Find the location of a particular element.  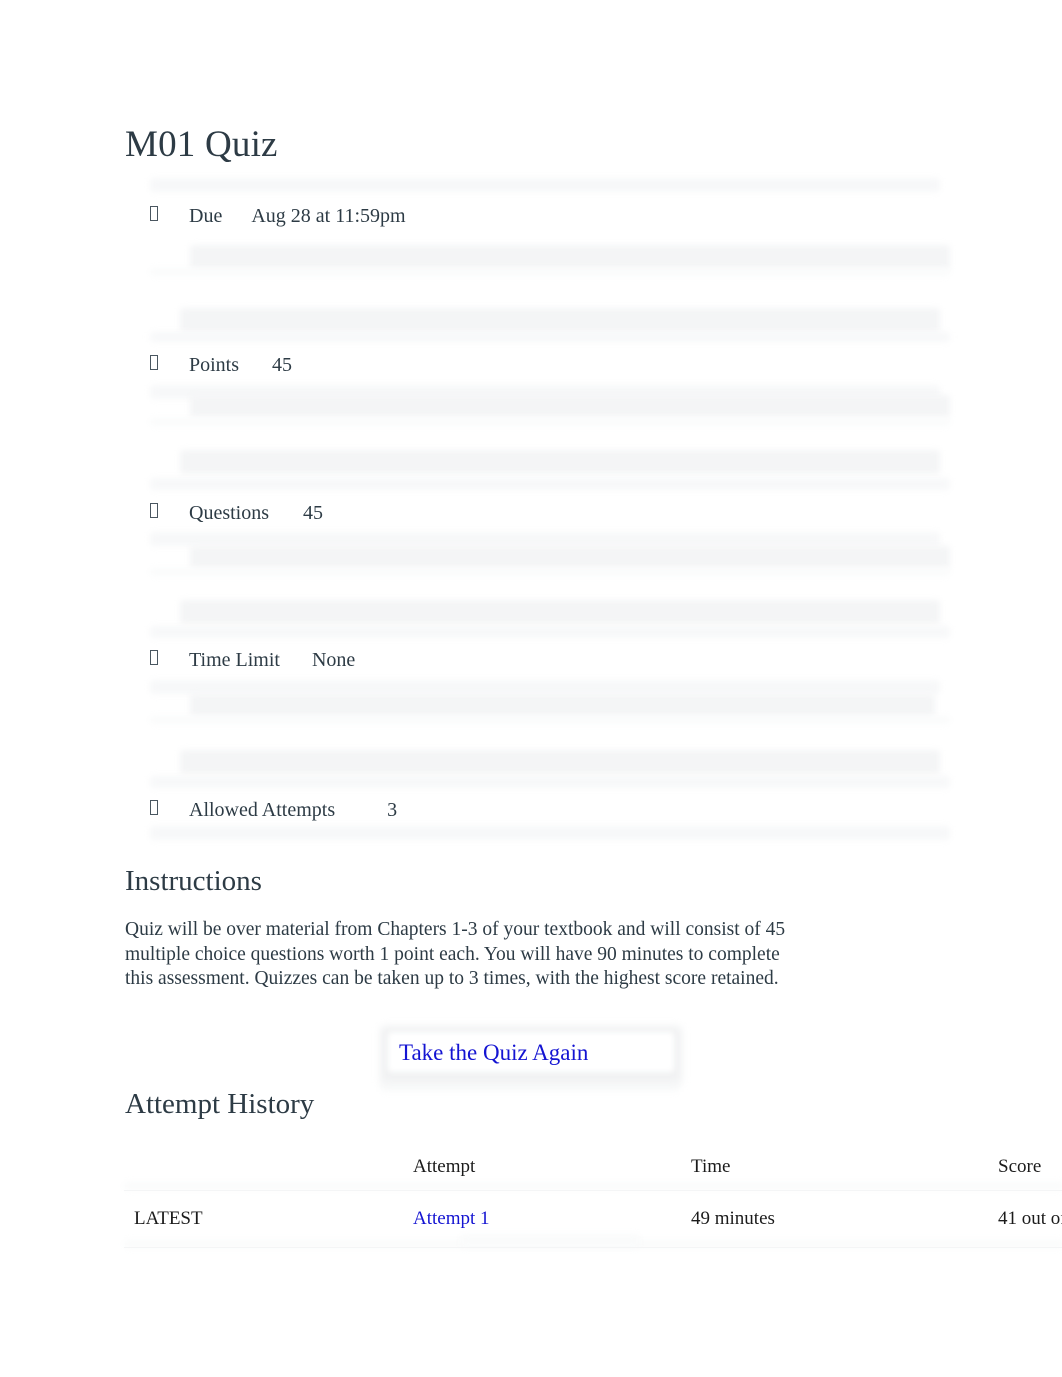

quiz-info-label-time-limit: Time Limit is located at coordinates (234, 660).